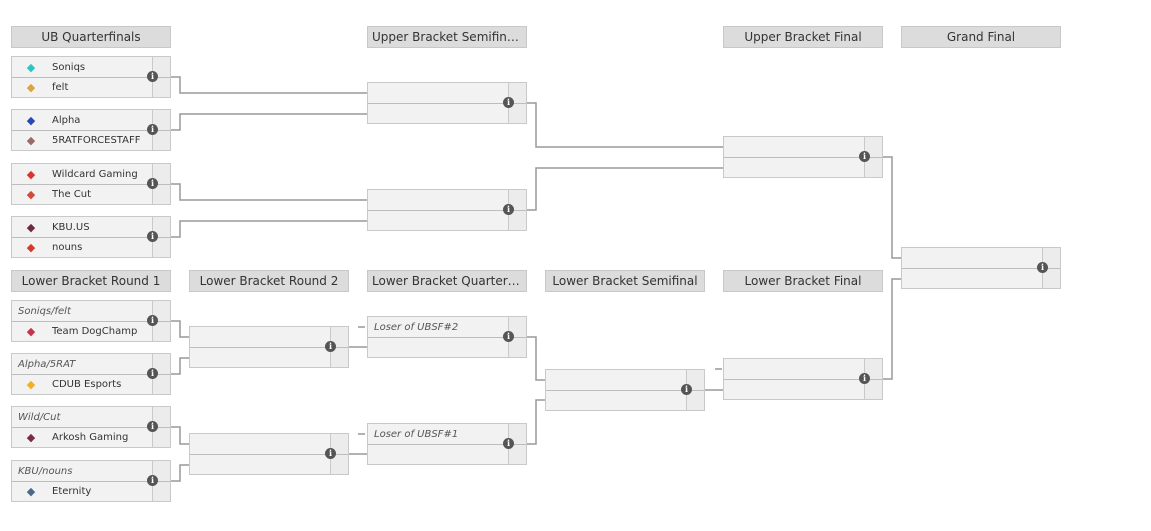 The image size is (1151, 531). I want to click on match-ubf: i, so click(803, 157).